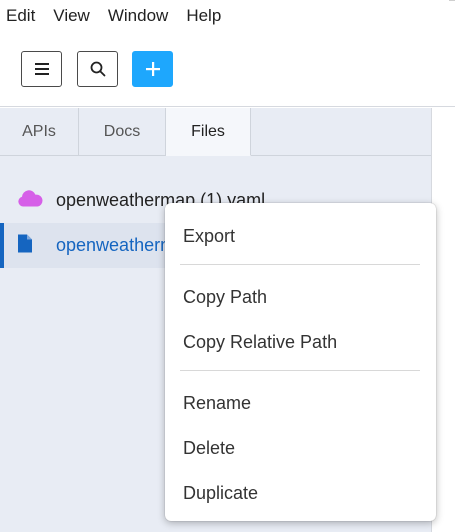  Describe the element at coordinates (203, 16) in the screenshot. I see `menu-help: Help` at that location.